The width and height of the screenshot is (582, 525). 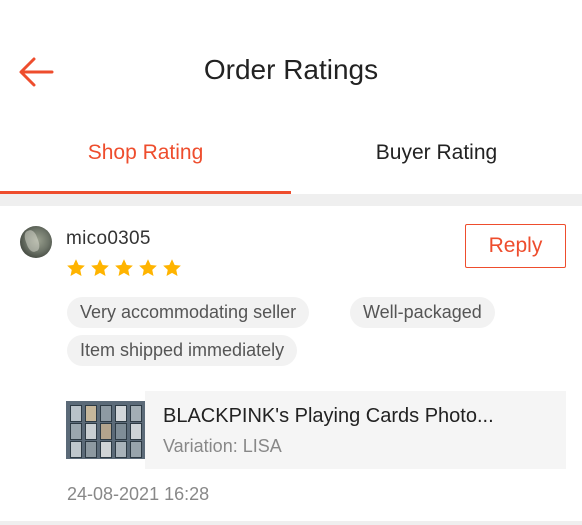 I want to click on avatar, so click(x=36, y=242).